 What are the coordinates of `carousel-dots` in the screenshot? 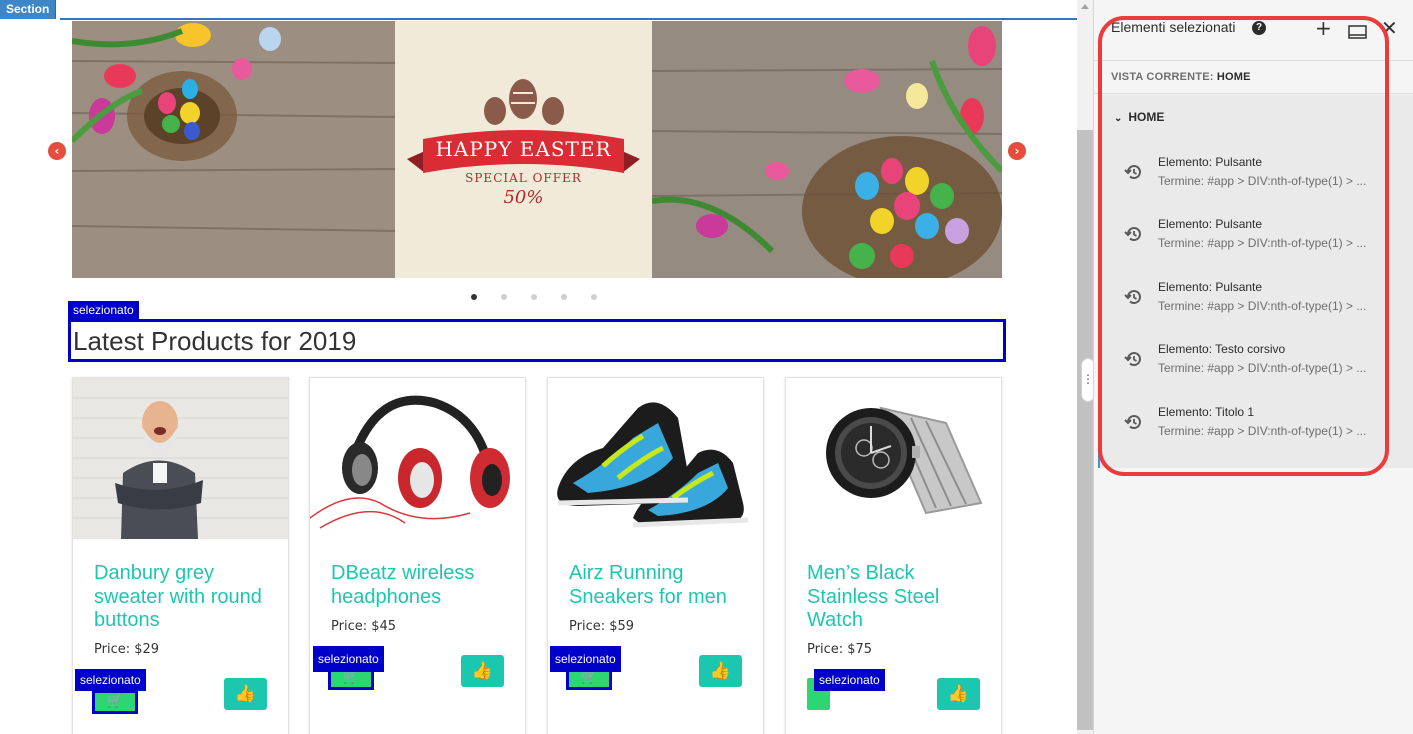 It's located at (534, 297).